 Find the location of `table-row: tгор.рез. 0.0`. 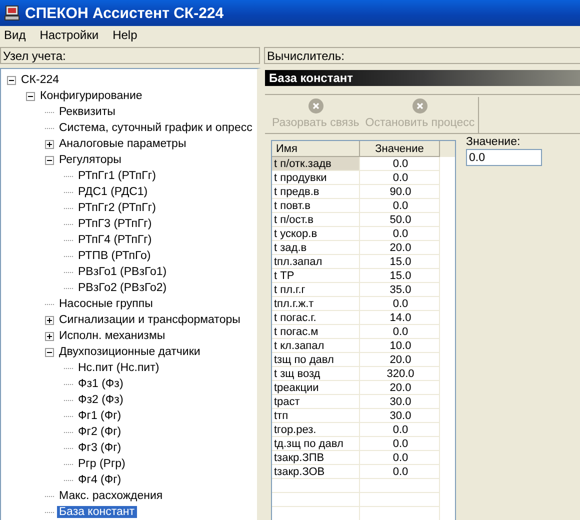

table-row: tгор.рез. 0.0 is located at coordinates (363, 430).